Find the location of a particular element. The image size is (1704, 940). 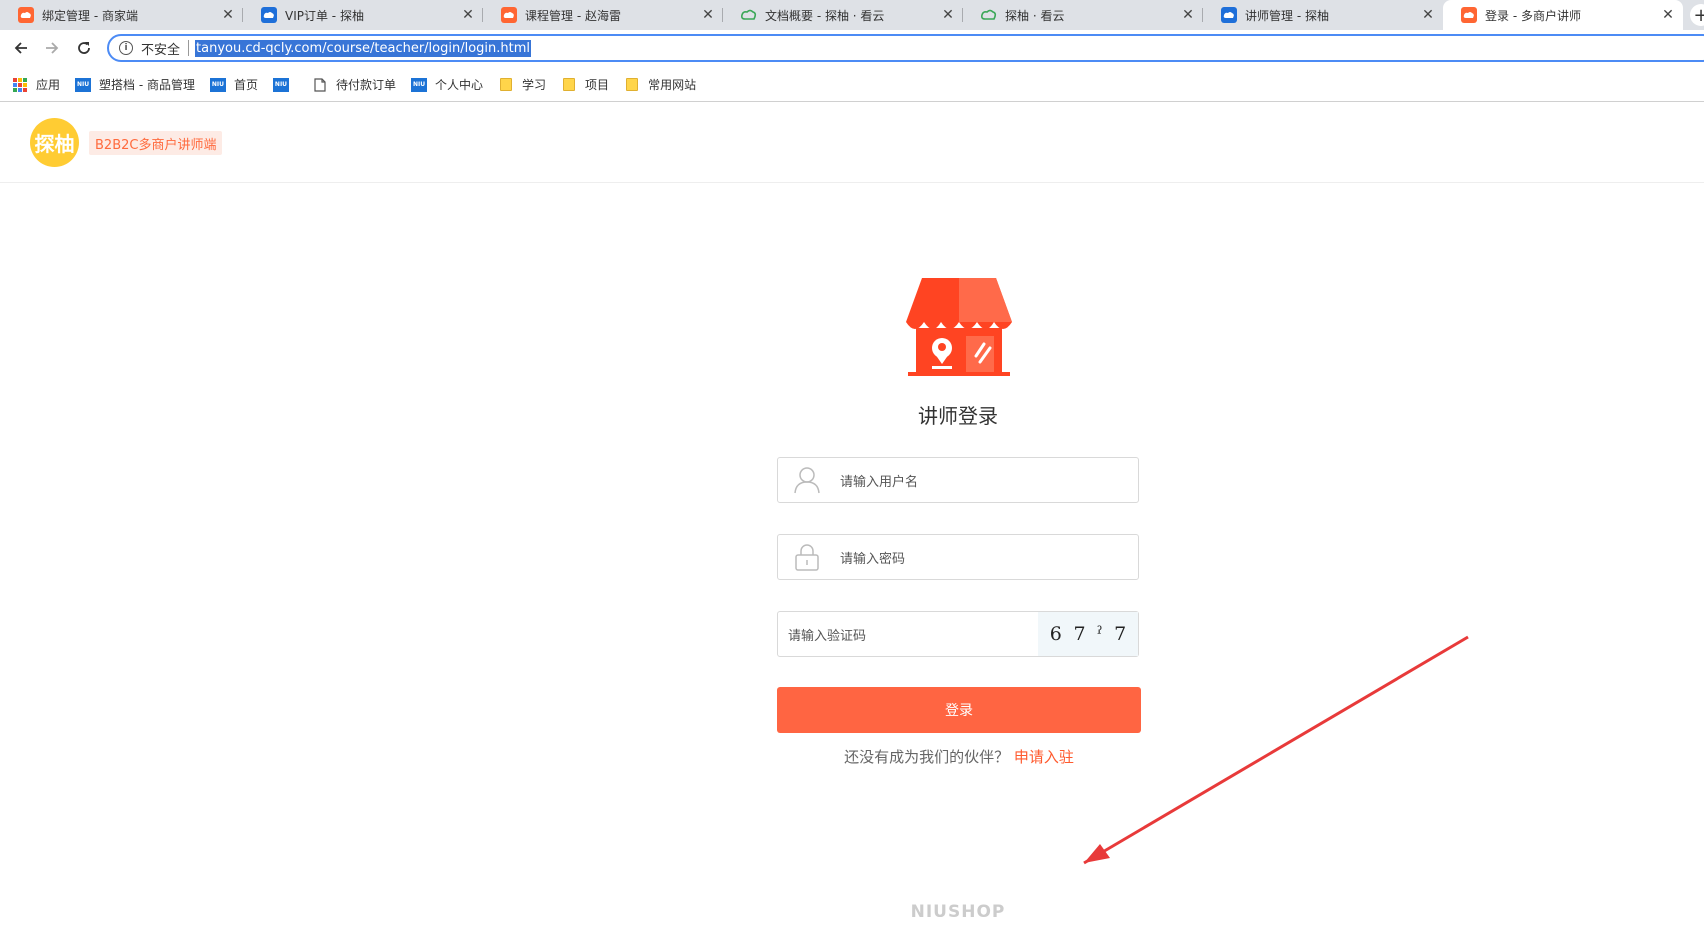

page-icon is located at coordinates (320, 84).